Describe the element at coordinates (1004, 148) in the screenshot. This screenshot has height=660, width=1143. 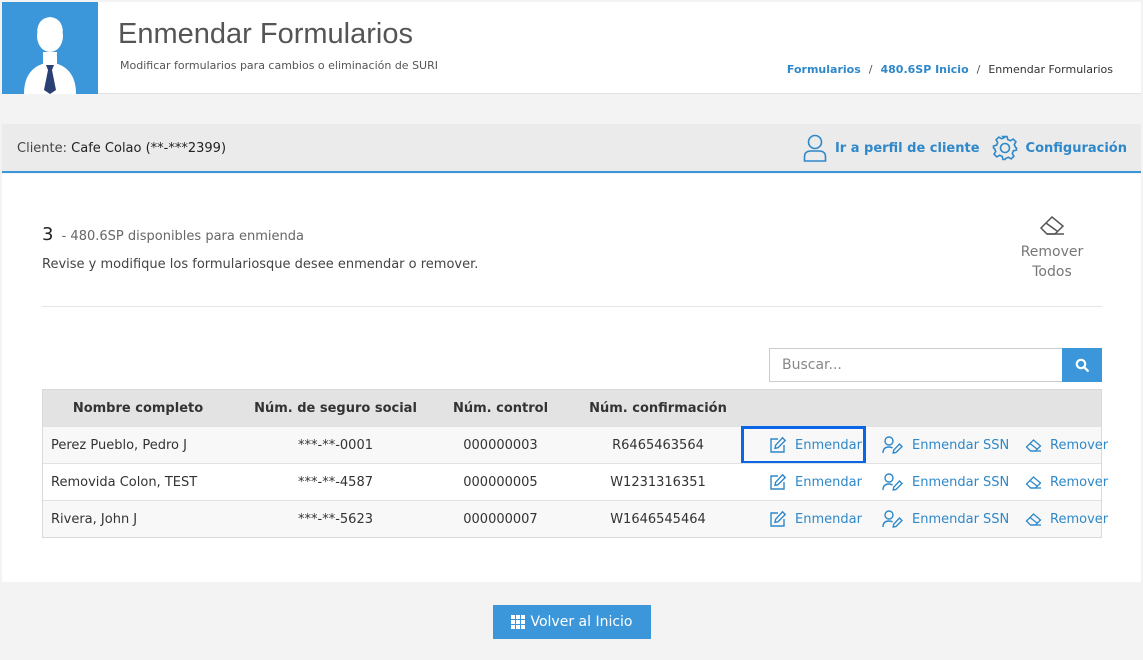
I see `gear-icon` at that location.